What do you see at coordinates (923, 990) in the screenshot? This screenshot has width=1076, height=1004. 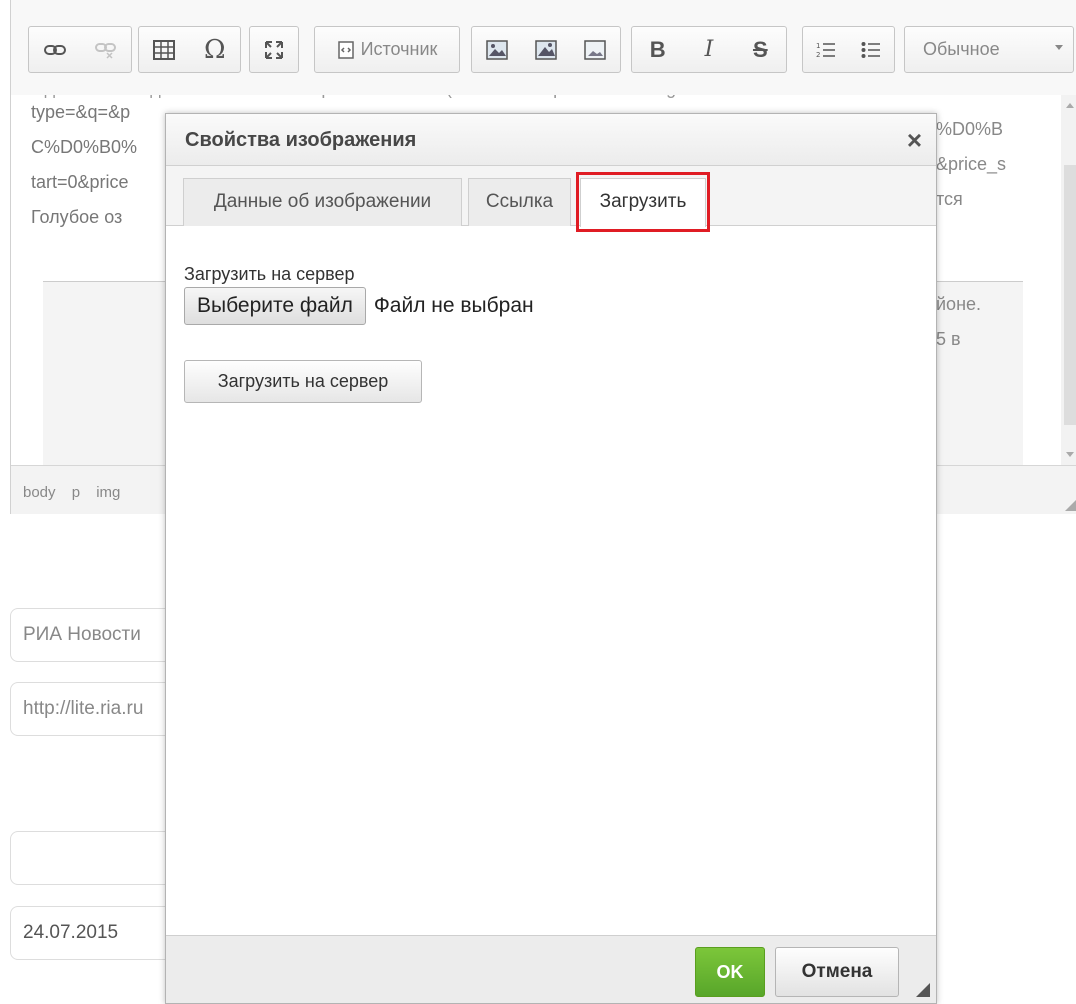 I see `dialog-resize-icon` at bounding box center [923, 990].